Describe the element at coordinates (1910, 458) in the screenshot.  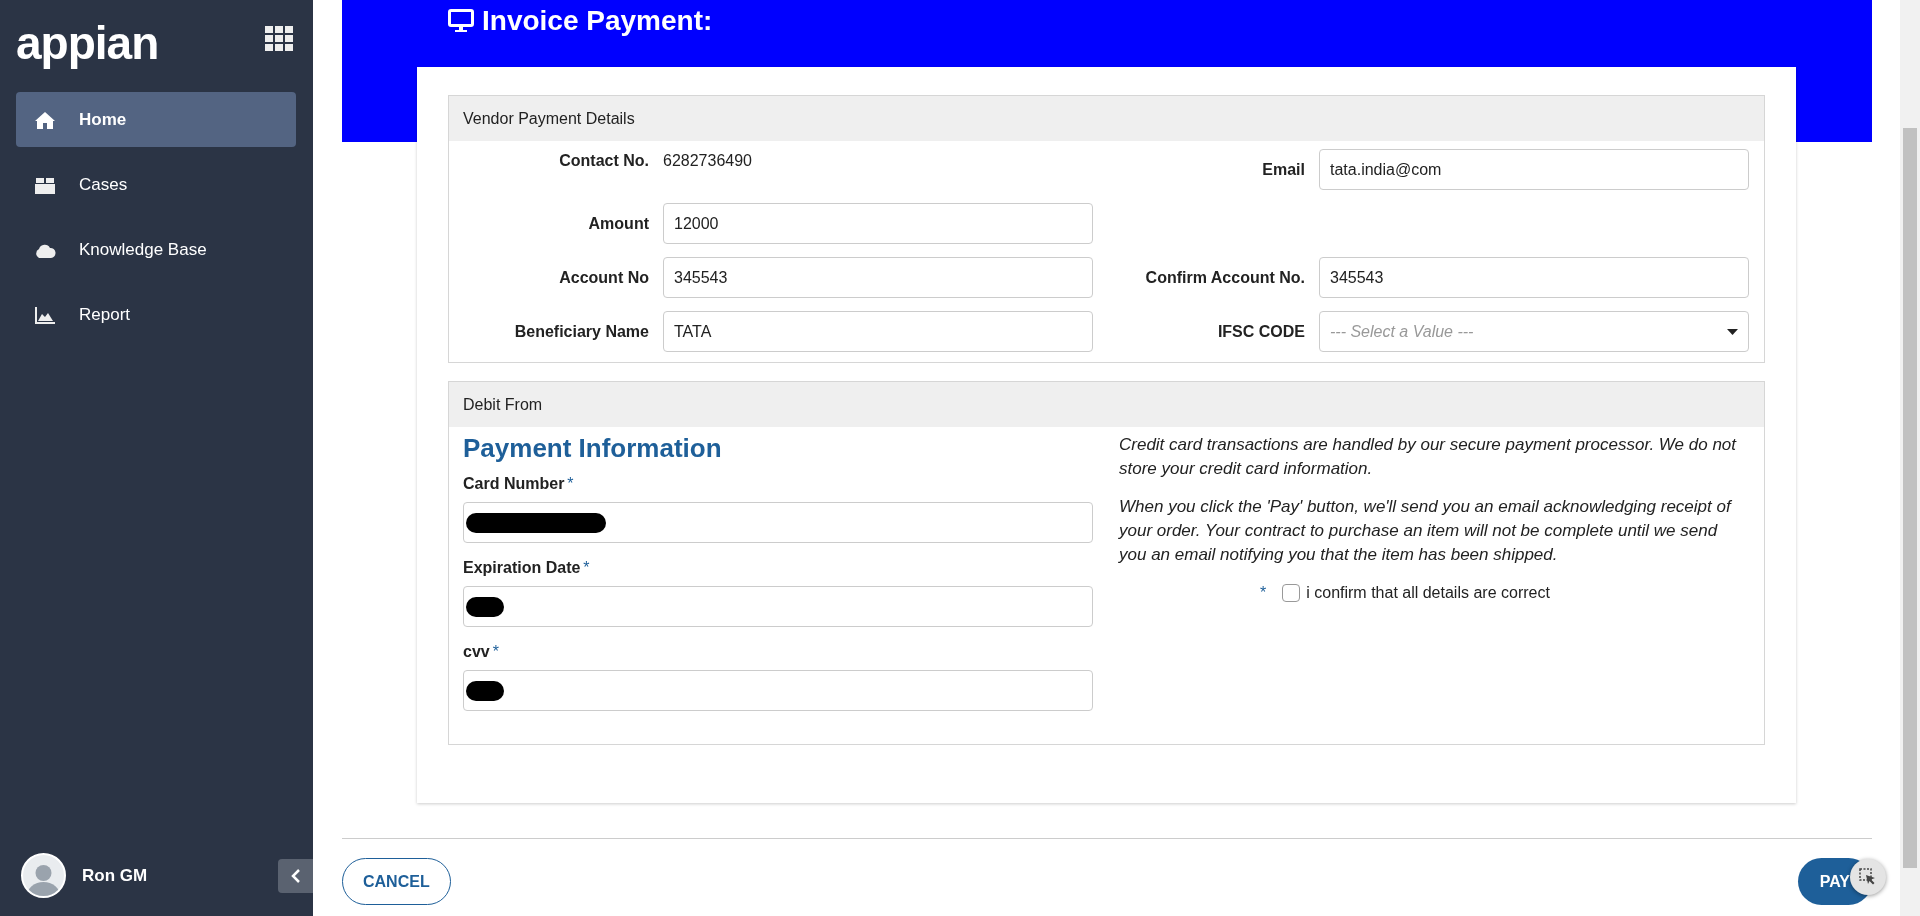
I see `scrollbar` at that location.